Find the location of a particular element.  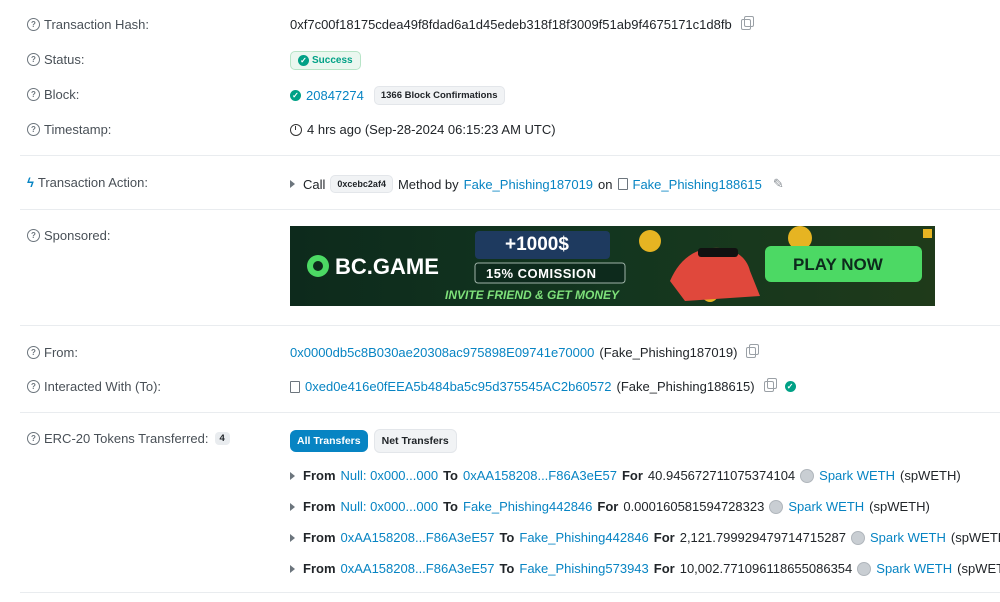

confirmations-badge: 1366 Block Confirmations is located at coordinates (439, 95).